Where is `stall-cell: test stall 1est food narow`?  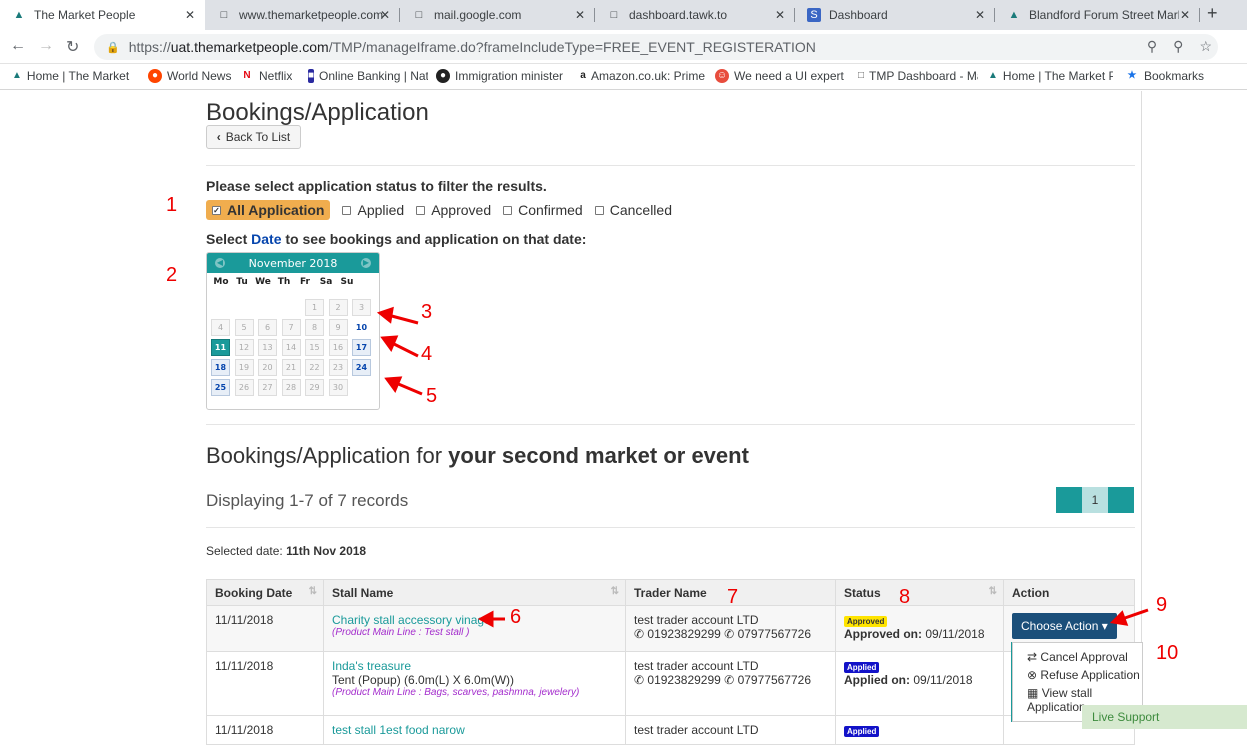
stall-cell: test stall 1est food narow is located at coordinates (474, 730).